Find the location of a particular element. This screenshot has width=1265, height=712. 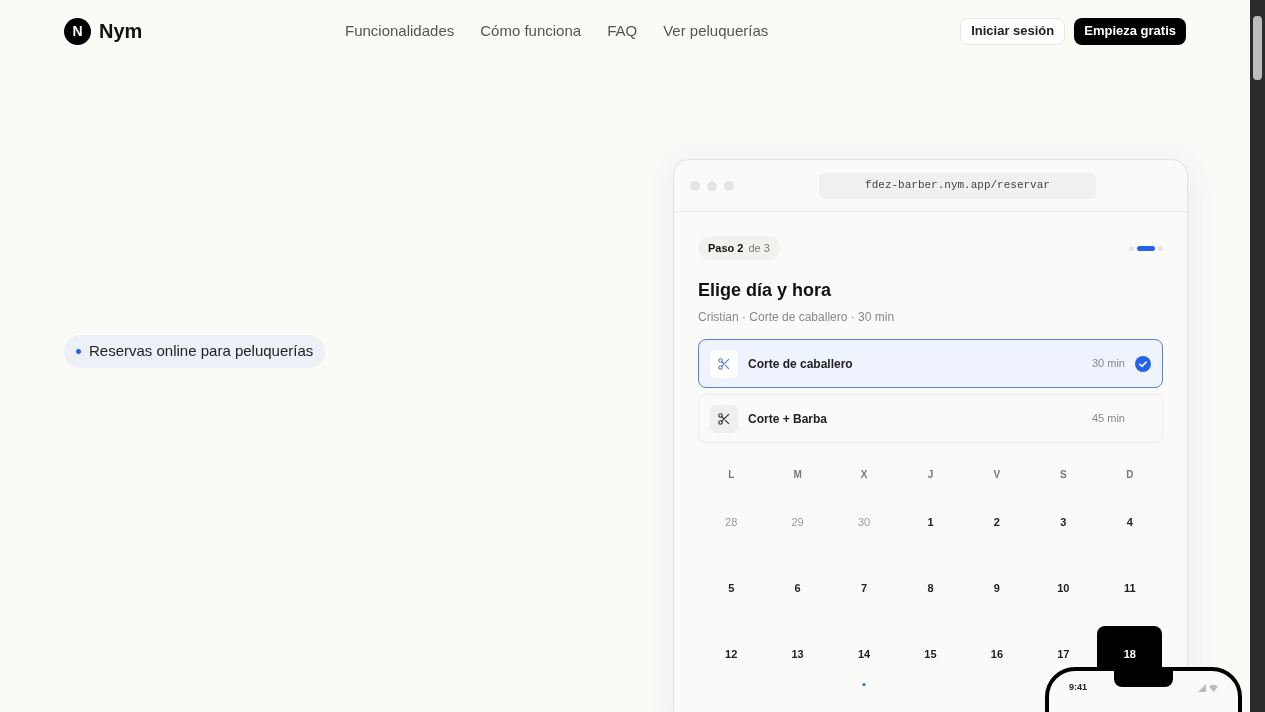

logo-mark: N is located at coordinates (77, 31).